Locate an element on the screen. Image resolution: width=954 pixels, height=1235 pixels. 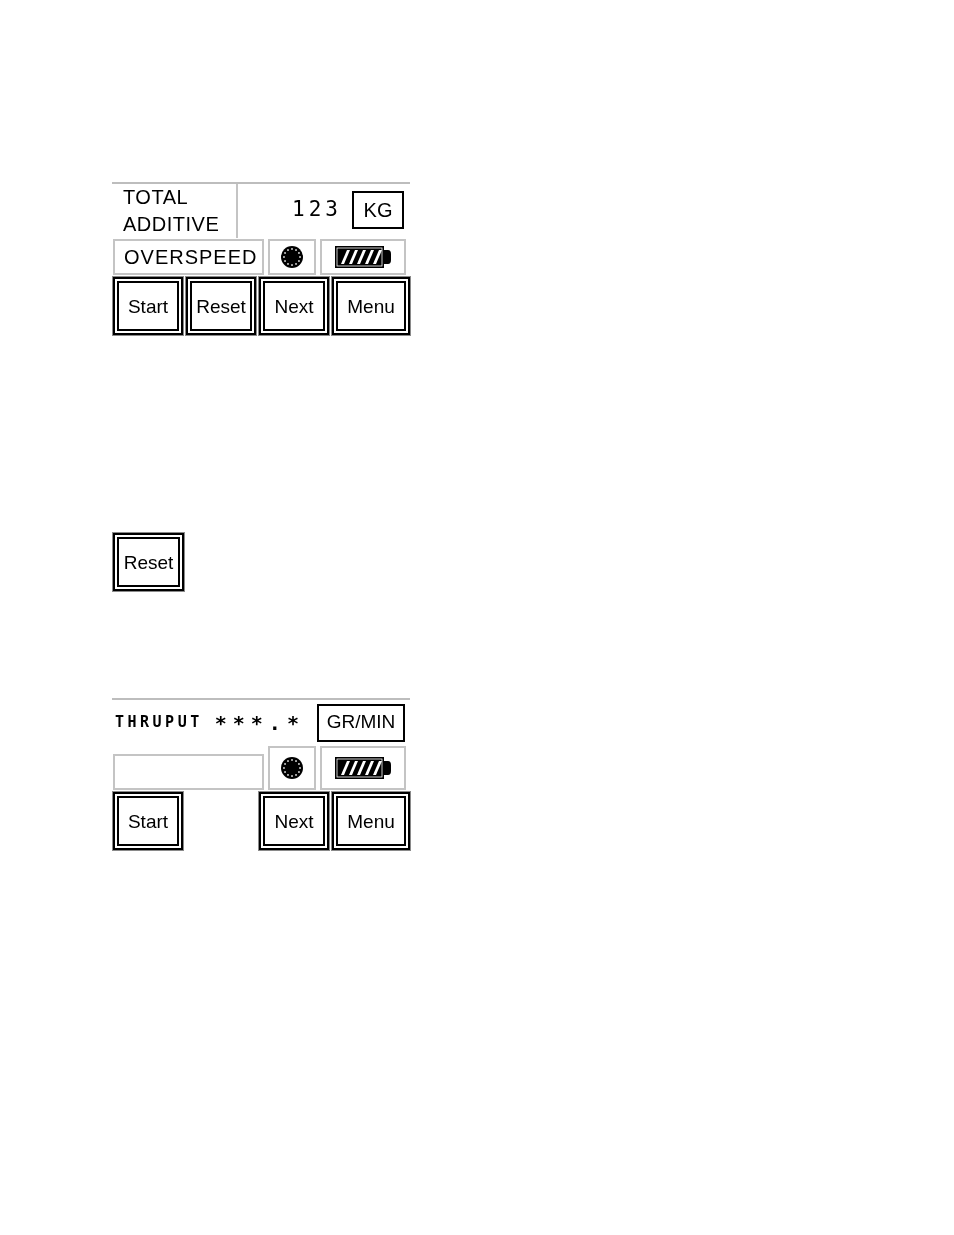
status-display: OVERSPEED is located at coordinates (188, 257).